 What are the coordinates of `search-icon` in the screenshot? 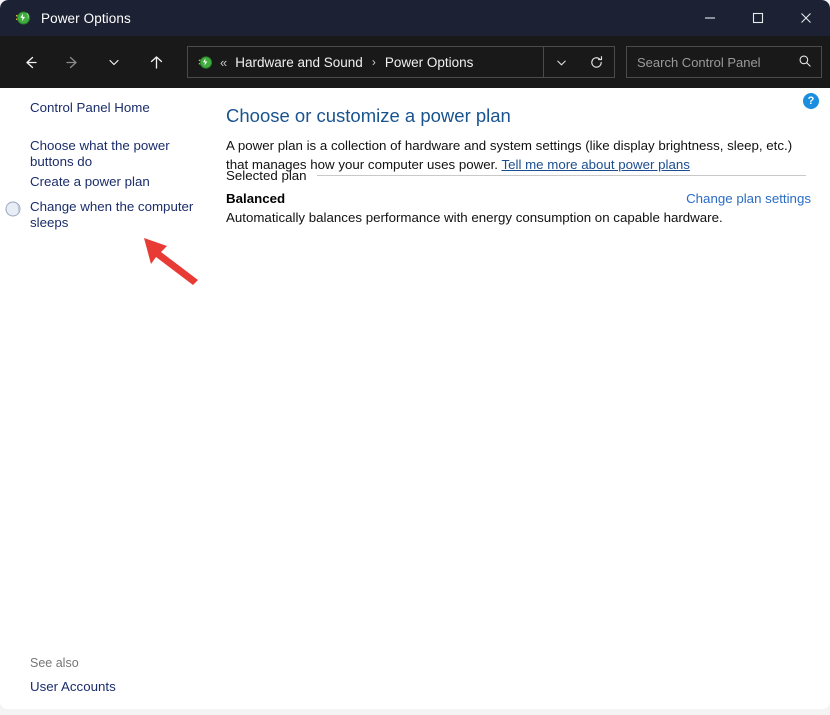 It's located at (805, 63).